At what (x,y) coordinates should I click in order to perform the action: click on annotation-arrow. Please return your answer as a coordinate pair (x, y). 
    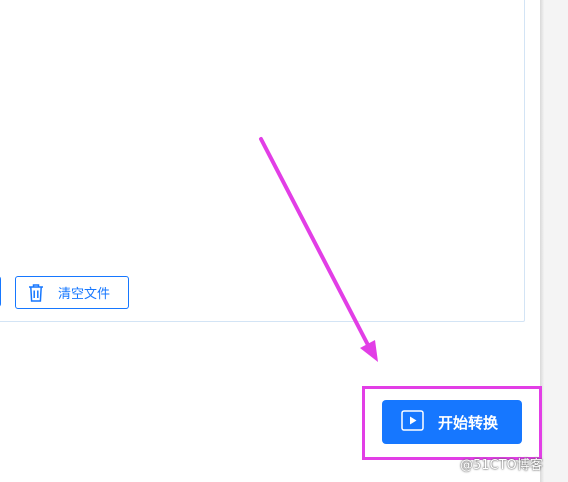
    Looking at the image, I should click on (318, 249).